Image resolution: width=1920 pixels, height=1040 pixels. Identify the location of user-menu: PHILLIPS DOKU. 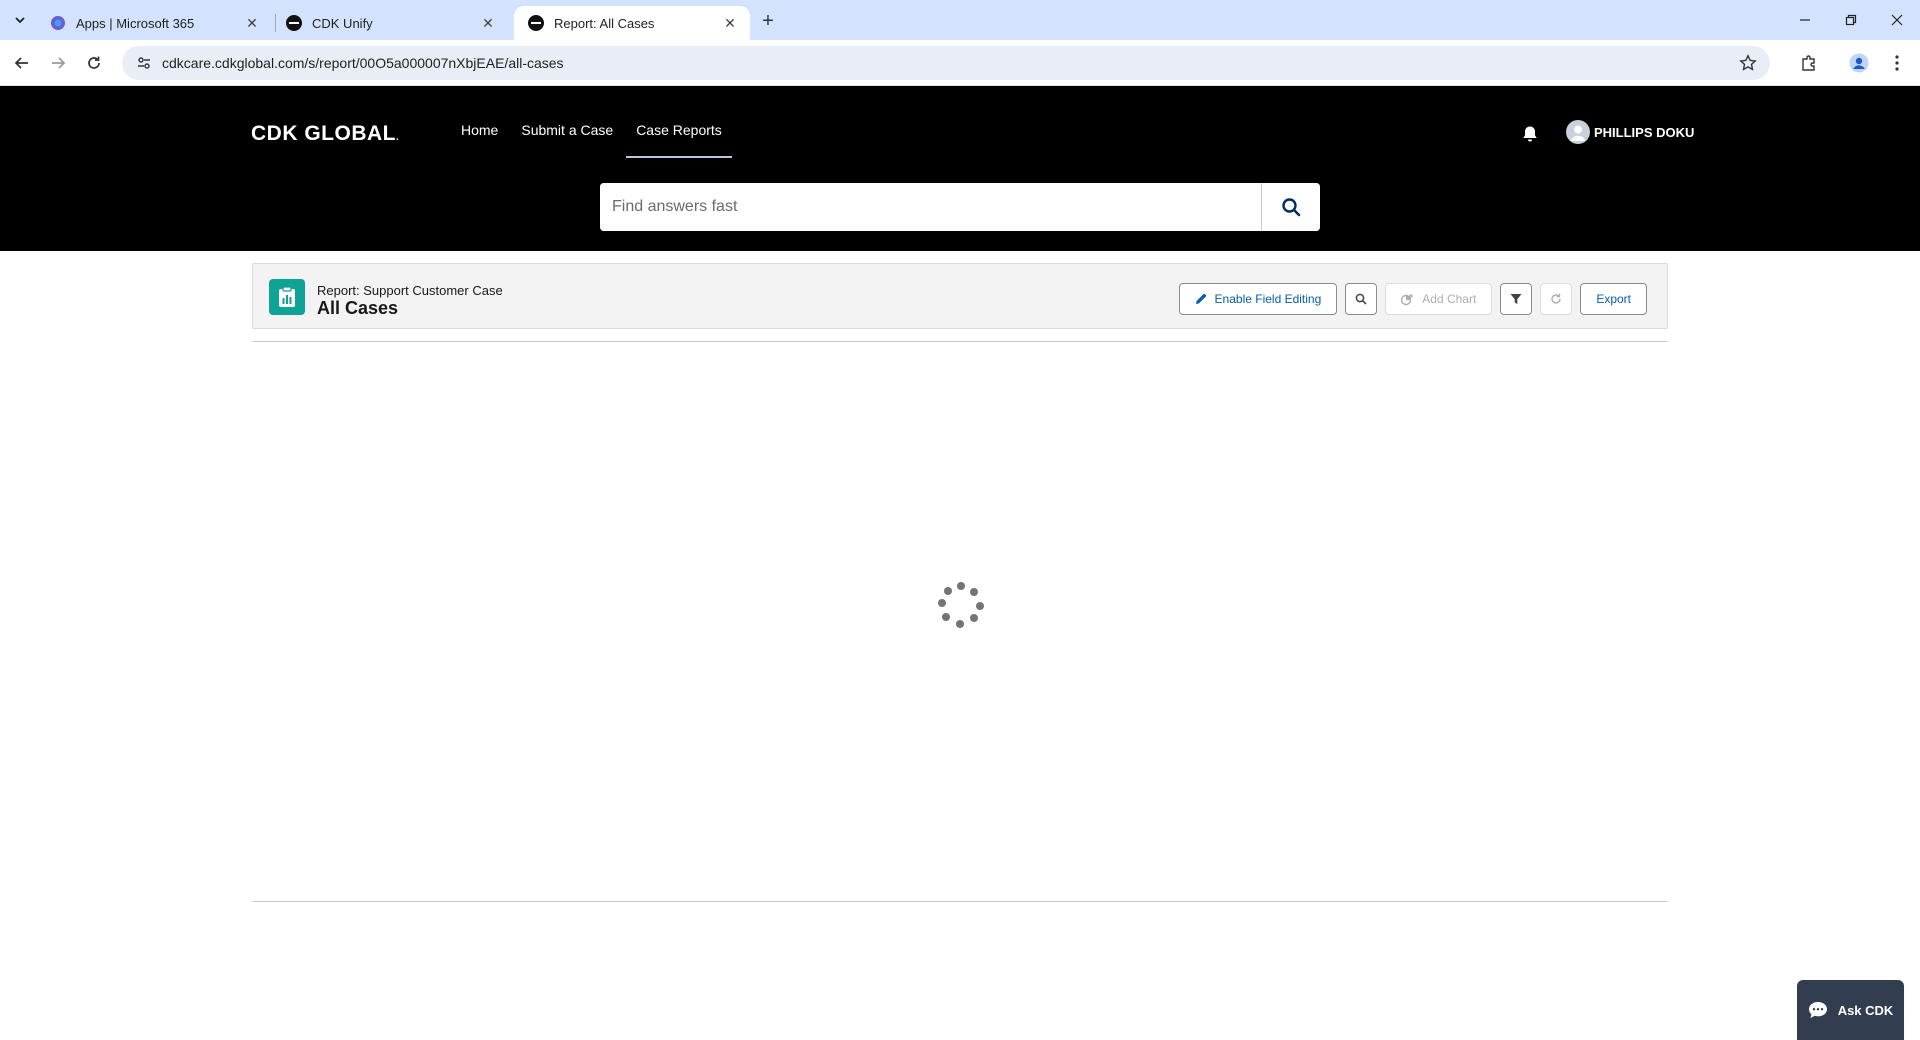
(1630, 132).